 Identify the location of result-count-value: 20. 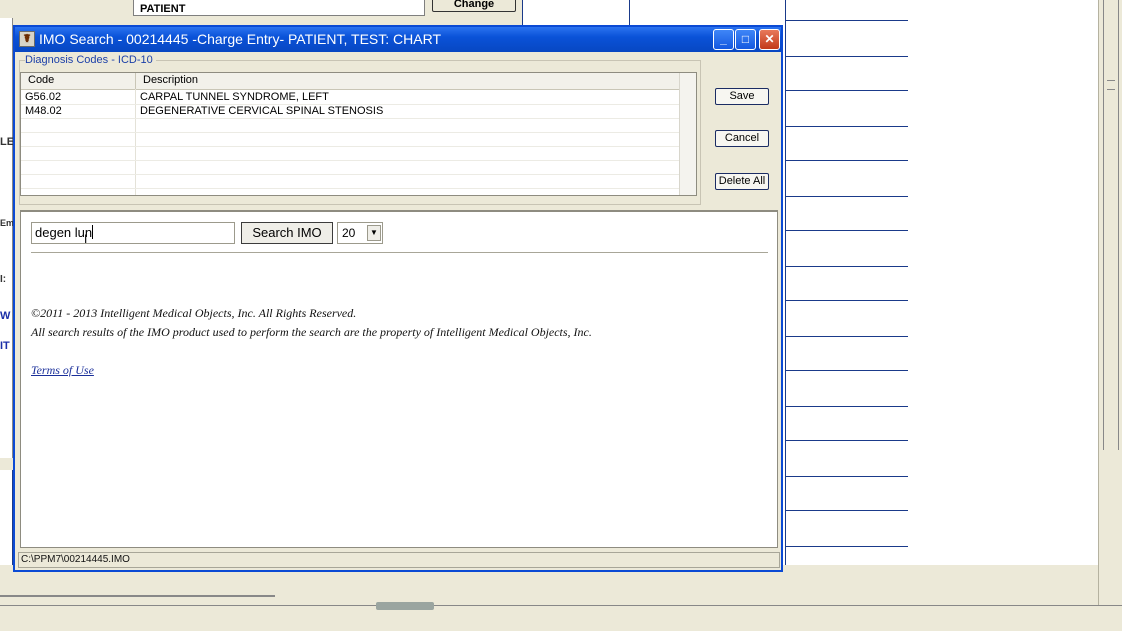
(349, 233).